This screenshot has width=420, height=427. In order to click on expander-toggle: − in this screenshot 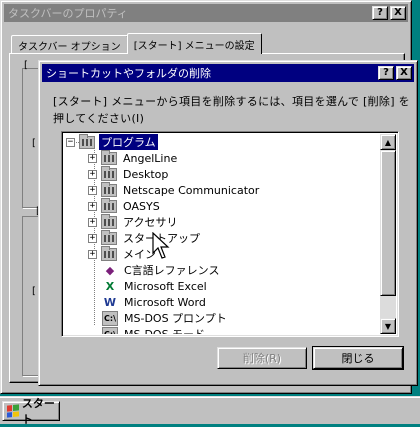, I will do `click(70, 142)`.